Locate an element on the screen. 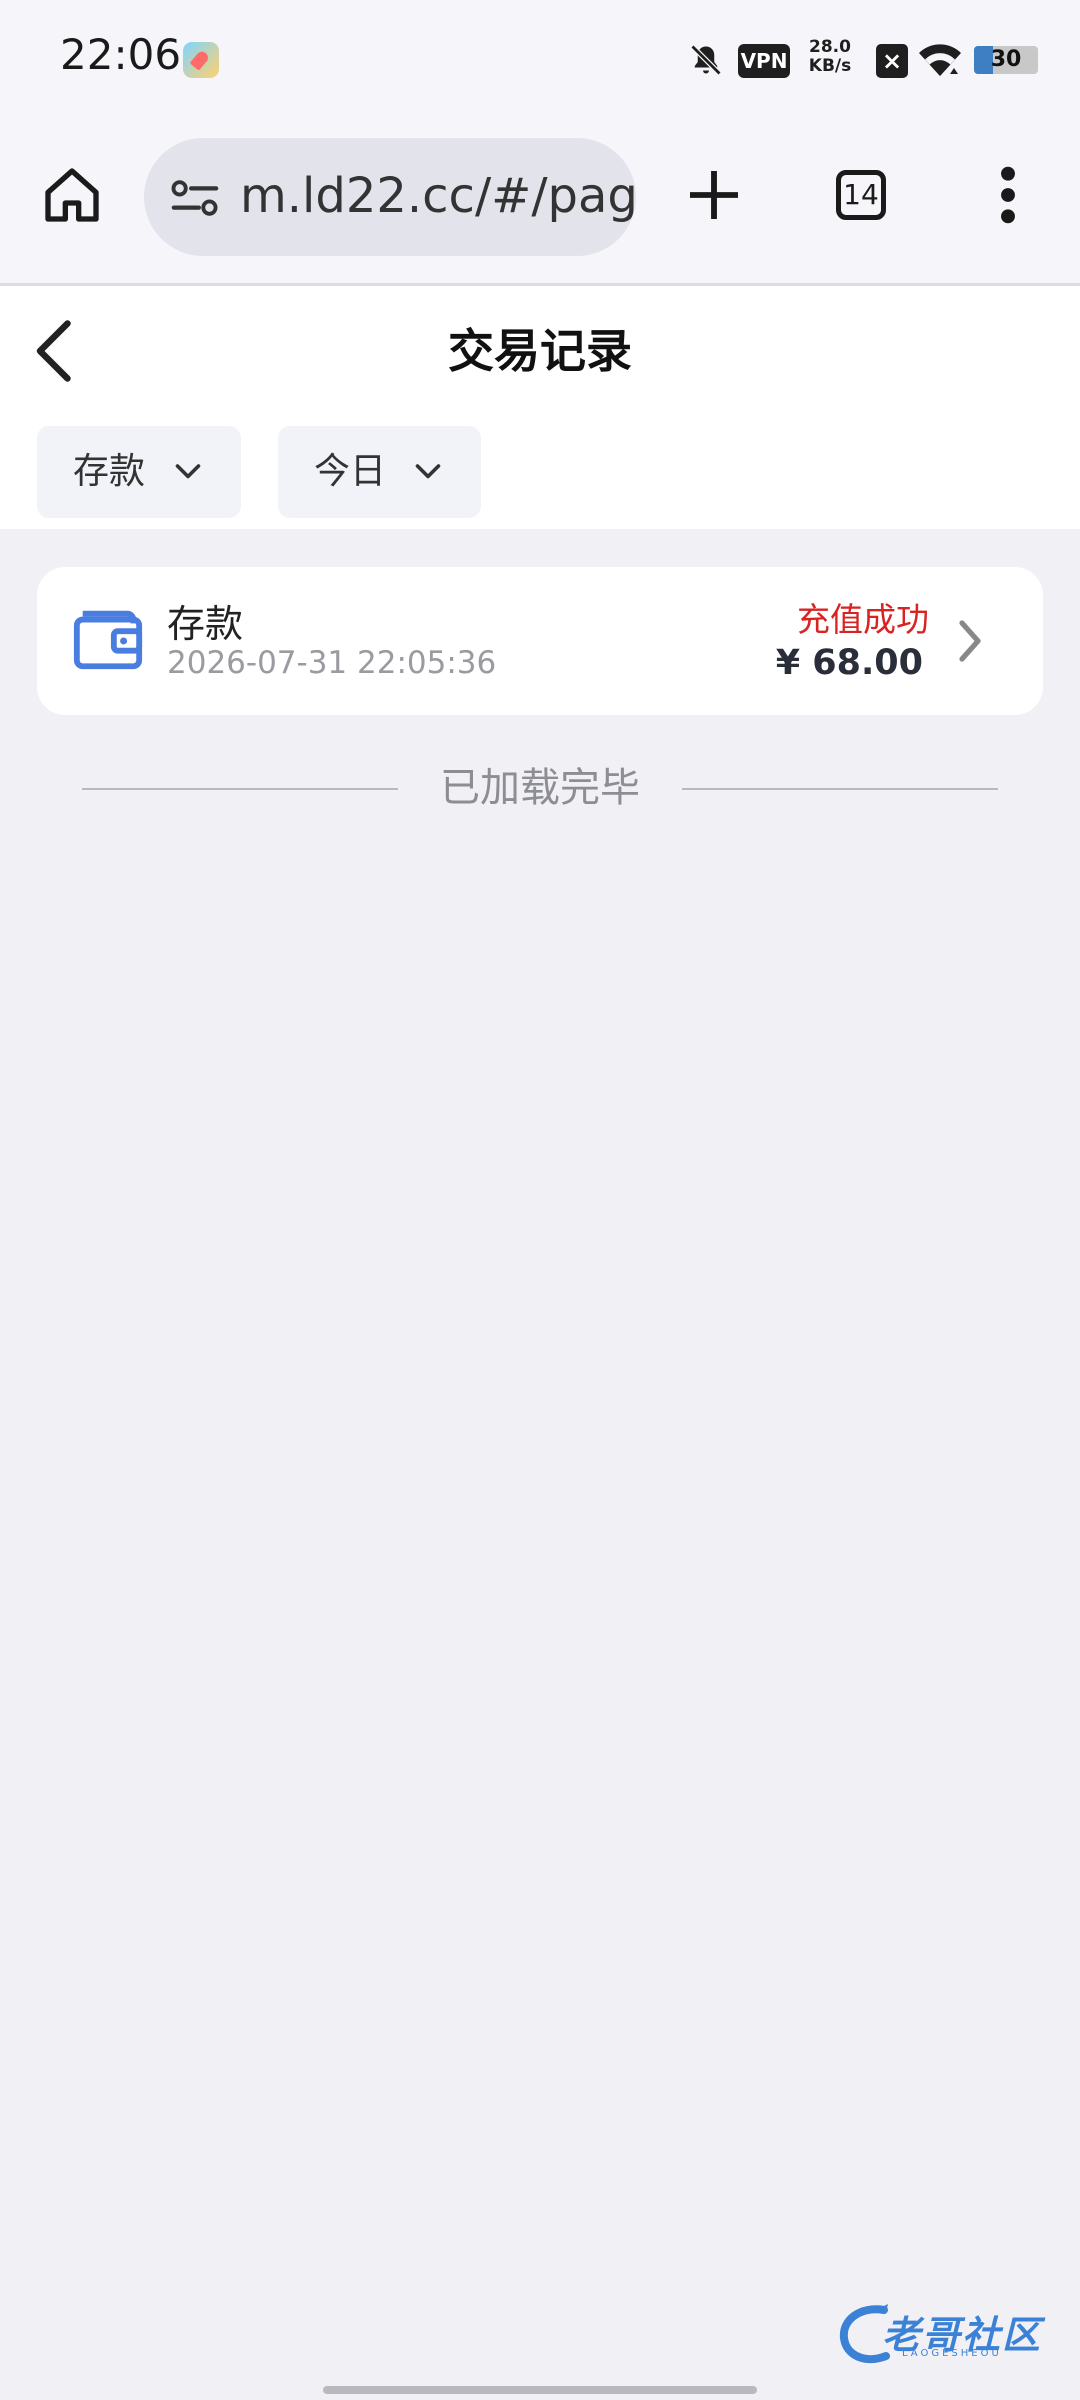  more-vert-icon is located at coordinates (1008, 195).